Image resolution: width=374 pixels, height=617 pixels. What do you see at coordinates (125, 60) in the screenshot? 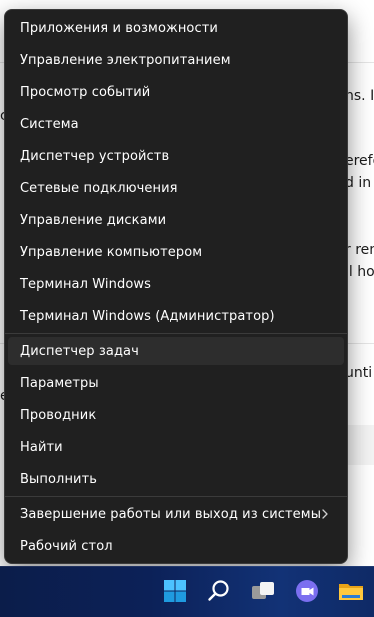
I see `menu-item-label: Управление электропитанием` at bounding box center [125, 60].